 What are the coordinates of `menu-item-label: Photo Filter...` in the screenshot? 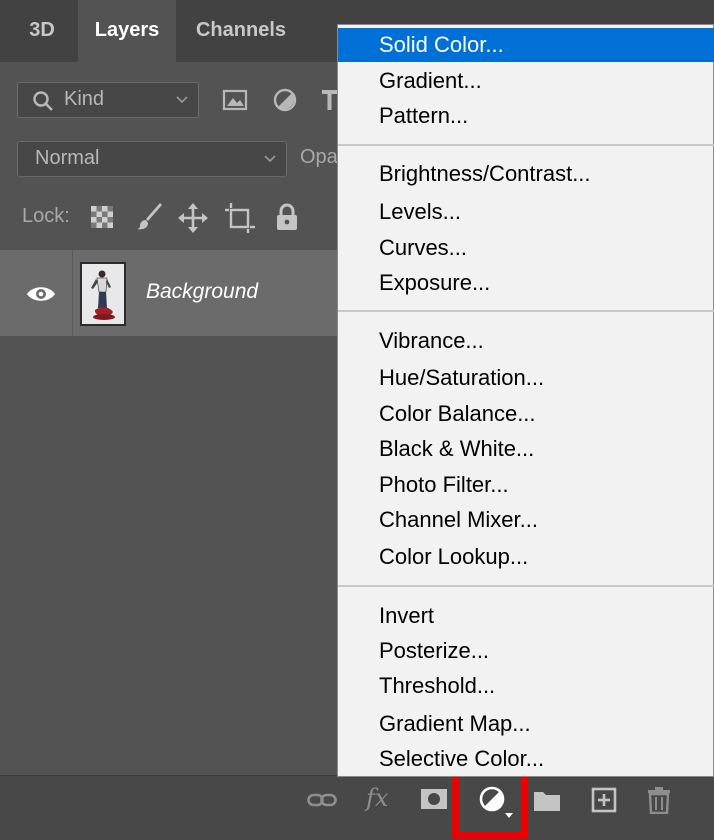 It's located at (444, 484).